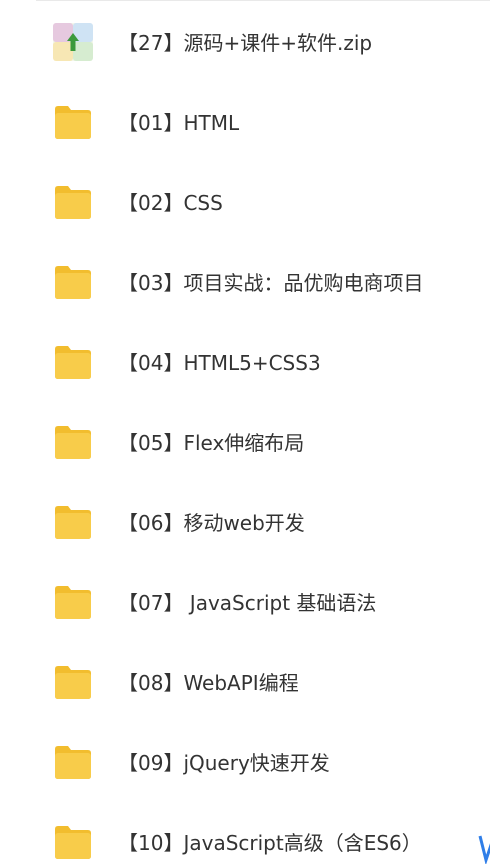 The image size is (490, 864). I want to click on file-name: 【10】JavaScript高级（含ES6）, so click(270, 843).